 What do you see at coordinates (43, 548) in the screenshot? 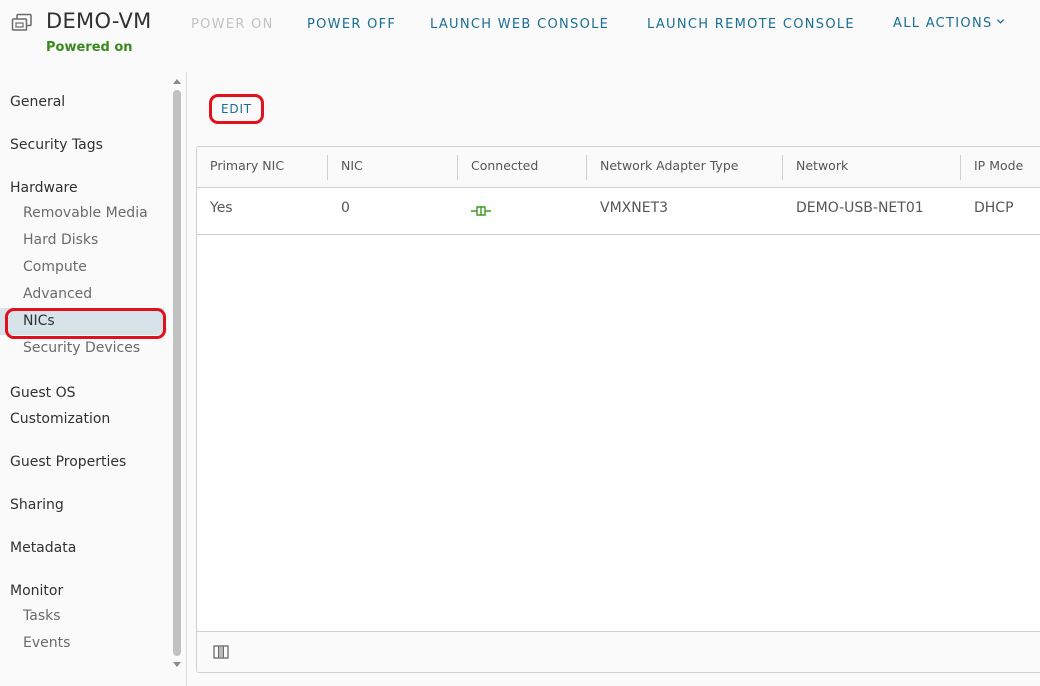
I see `sidebar-item-metadata: Metadata` at bounding box center [43, 548].